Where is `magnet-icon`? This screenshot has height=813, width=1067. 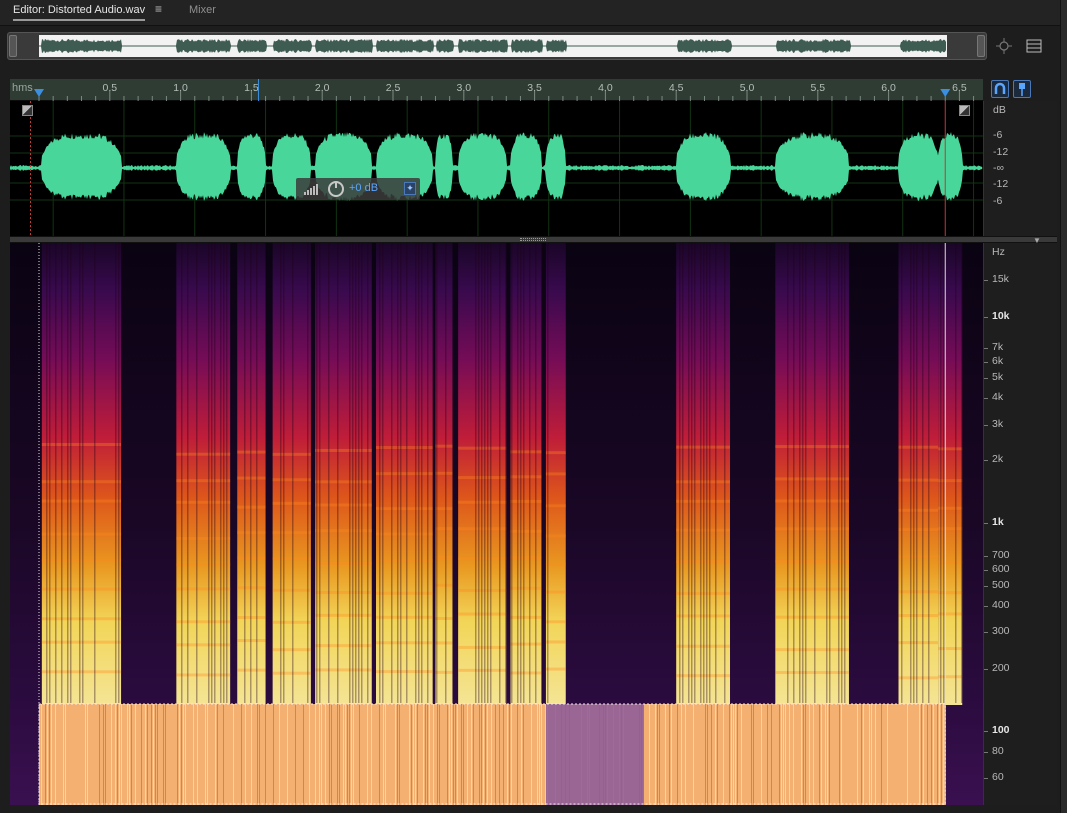 magnet-icon is located at coordinates (1000, 89).